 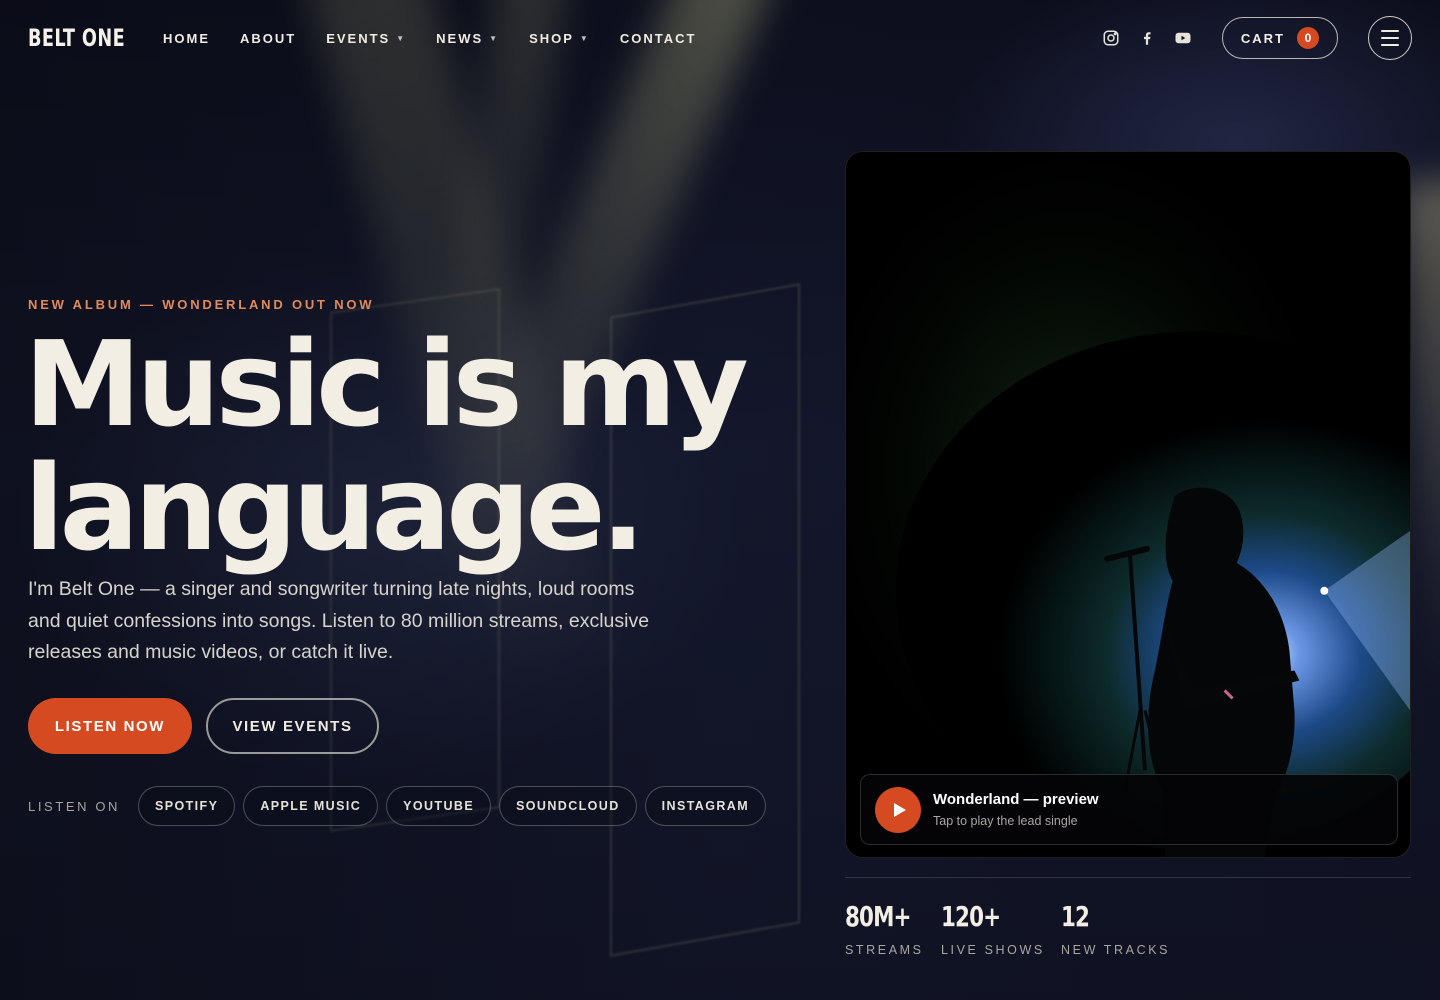 I want to click on nav-item-home: HOME, so click(x=186, y=38).